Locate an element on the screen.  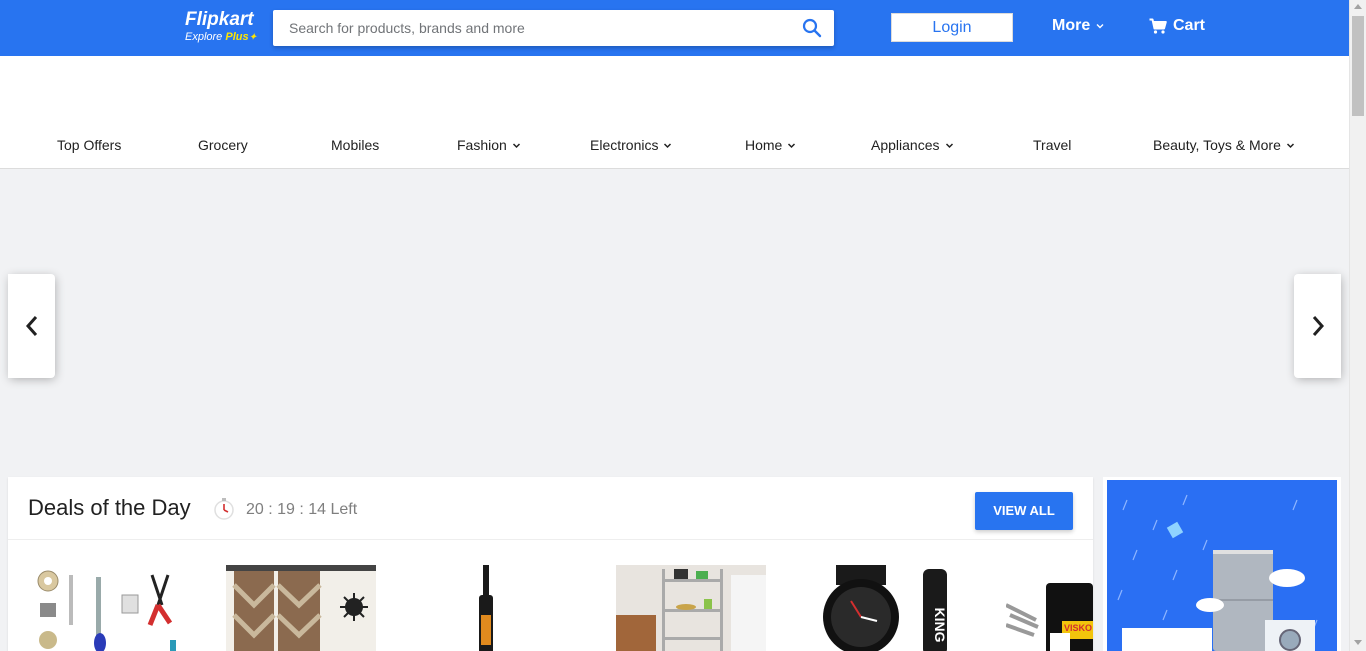
carousel-next-button is located at coordinates (1317, 326).